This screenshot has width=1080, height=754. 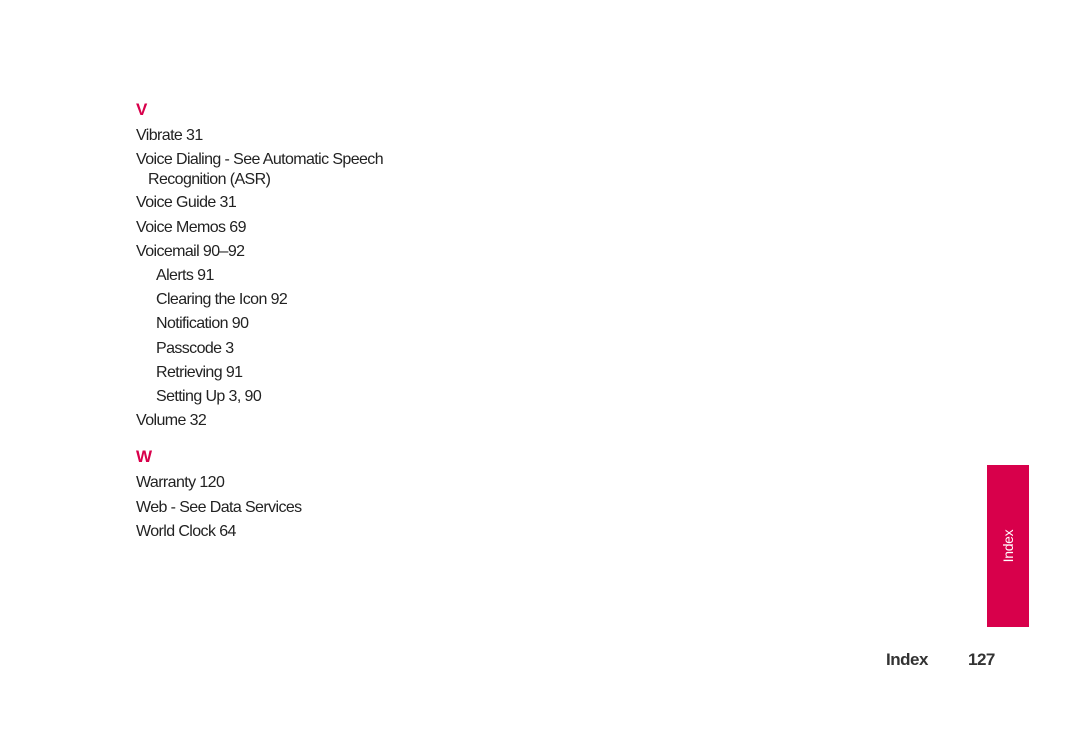 What do you see at coordinates (191, 227) in the screenshot?
I see `index-entry: Voice Memos 69` at bounding box center [191, 227].